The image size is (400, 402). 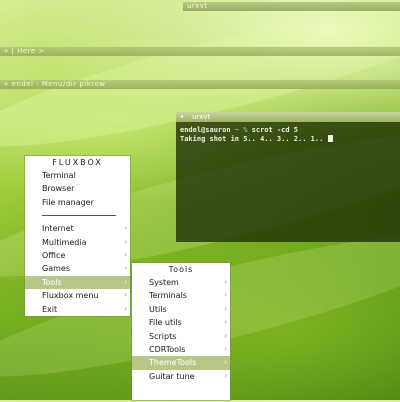 What do you see at coordinates (172, 376) in the screenshot?
I see `menu-item-label: Guitar tune` at bounding box center [172, 376].